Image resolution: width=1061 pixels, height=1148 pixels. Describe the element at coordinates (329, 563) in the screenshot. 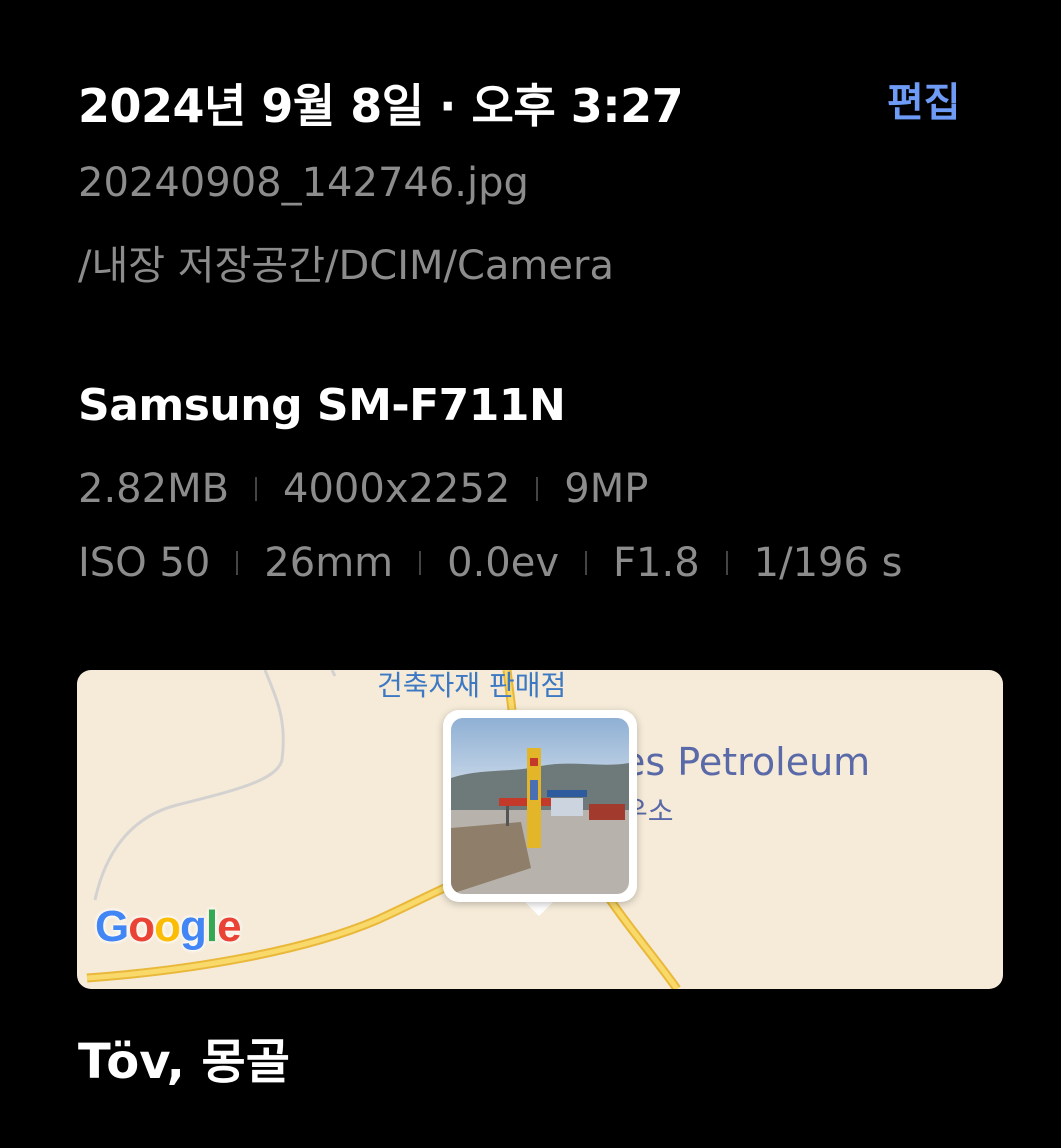

I see `focal-length: 26mm` at that location.